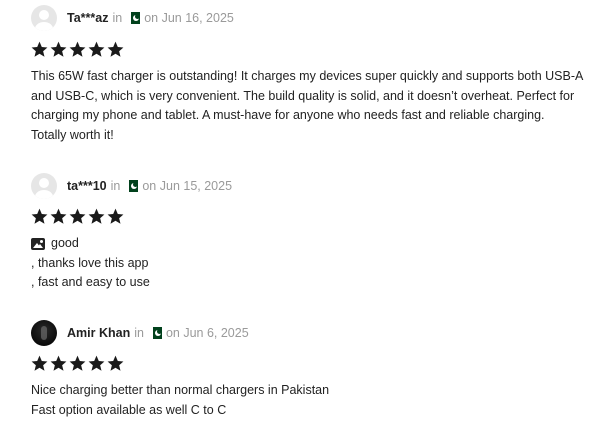  Describe the element at coordinates (189, 18) in the screenshot. I see `review-date: on Jun 16, 2025` at that location.